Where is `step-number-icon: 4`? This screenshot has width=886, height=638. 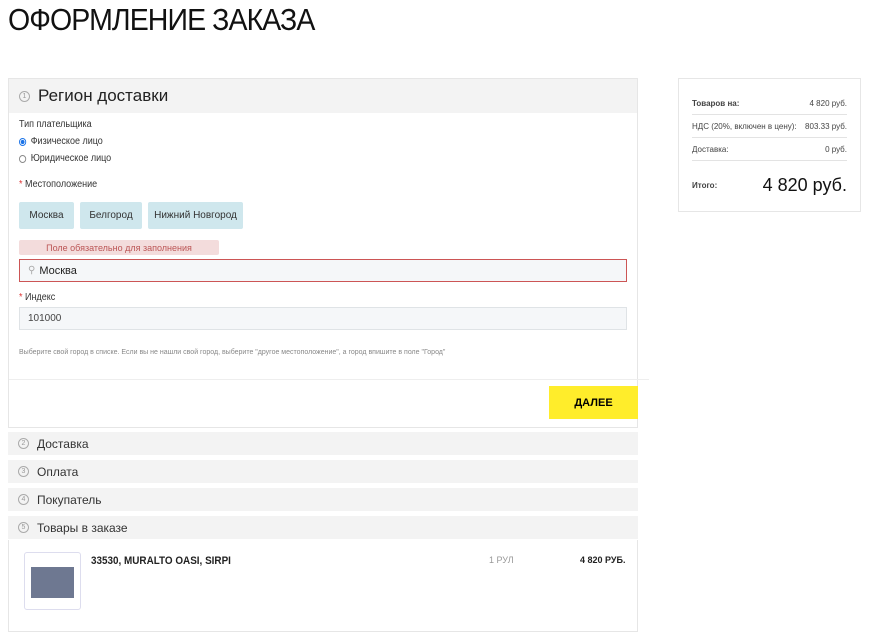 step-number-icon: 4 is located at coordinates (23, 499).